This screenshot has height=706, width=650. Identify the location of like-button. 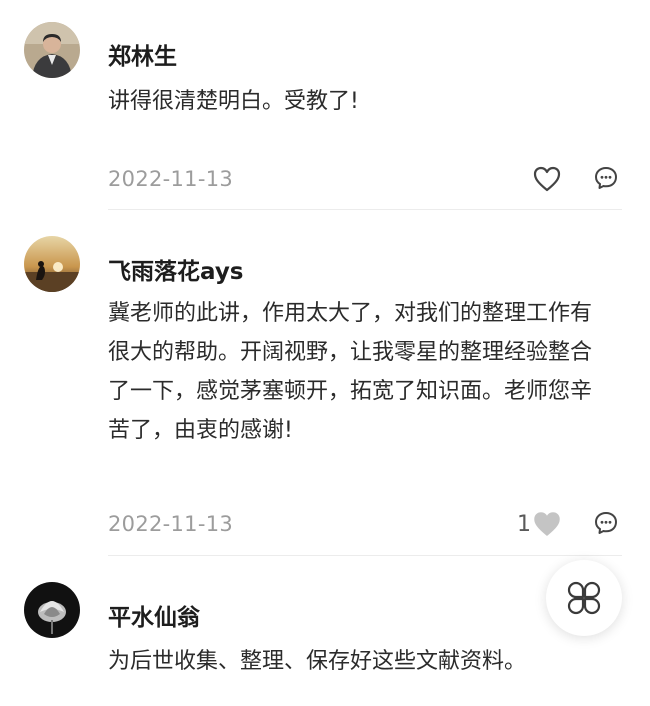
(546, 179).